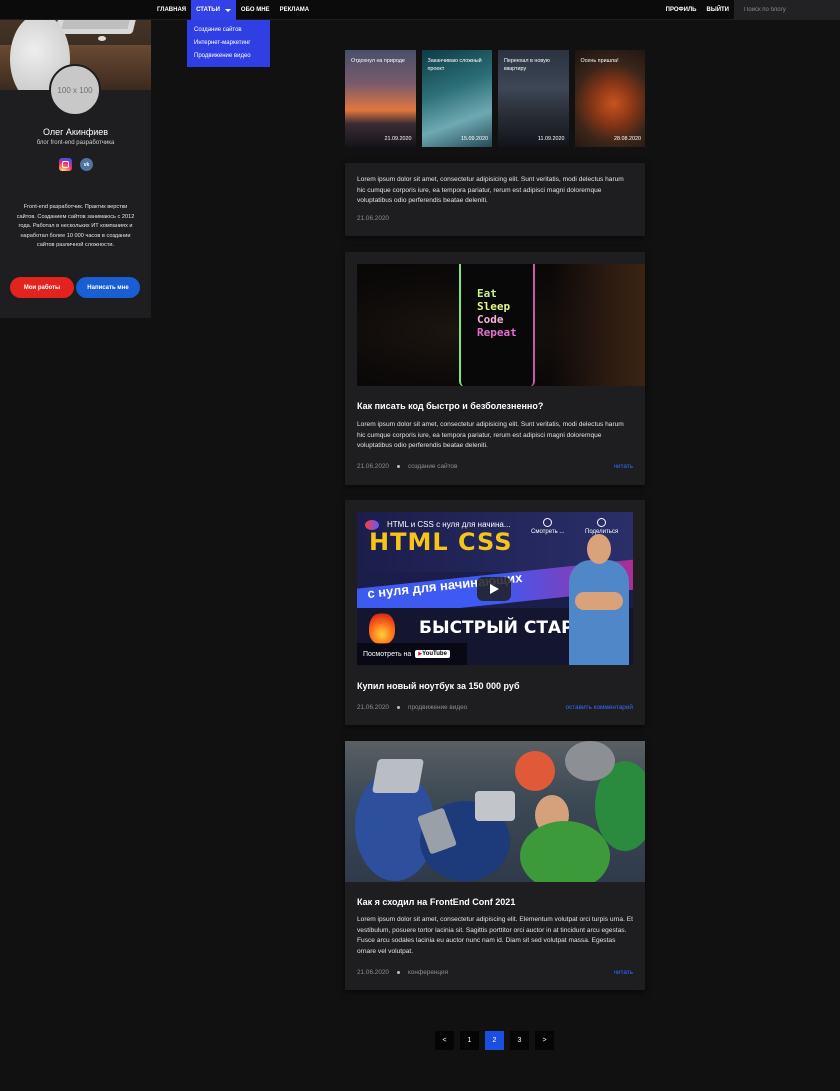 The image size is (840, 1091). What do you see at coordinates (497, 332) in the screenshot?
I see `image-word: Repeat` at bounding box center [497, 332].